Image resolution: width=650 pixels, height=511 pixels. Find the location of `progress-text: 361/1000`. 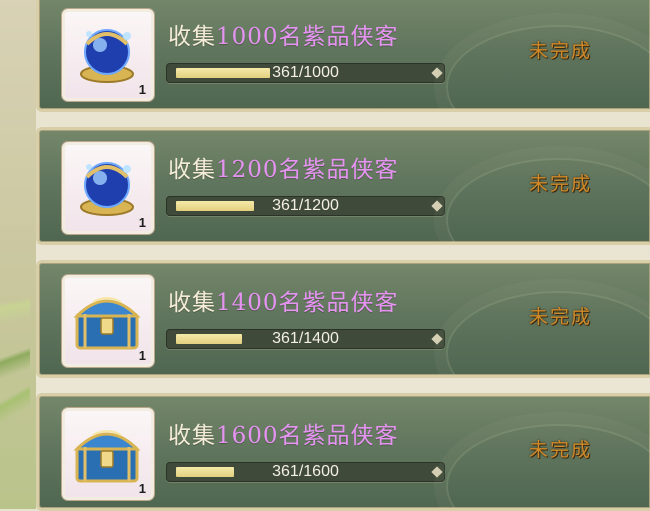

progress-text: 361/1000 is located at coordinates (305, 72).